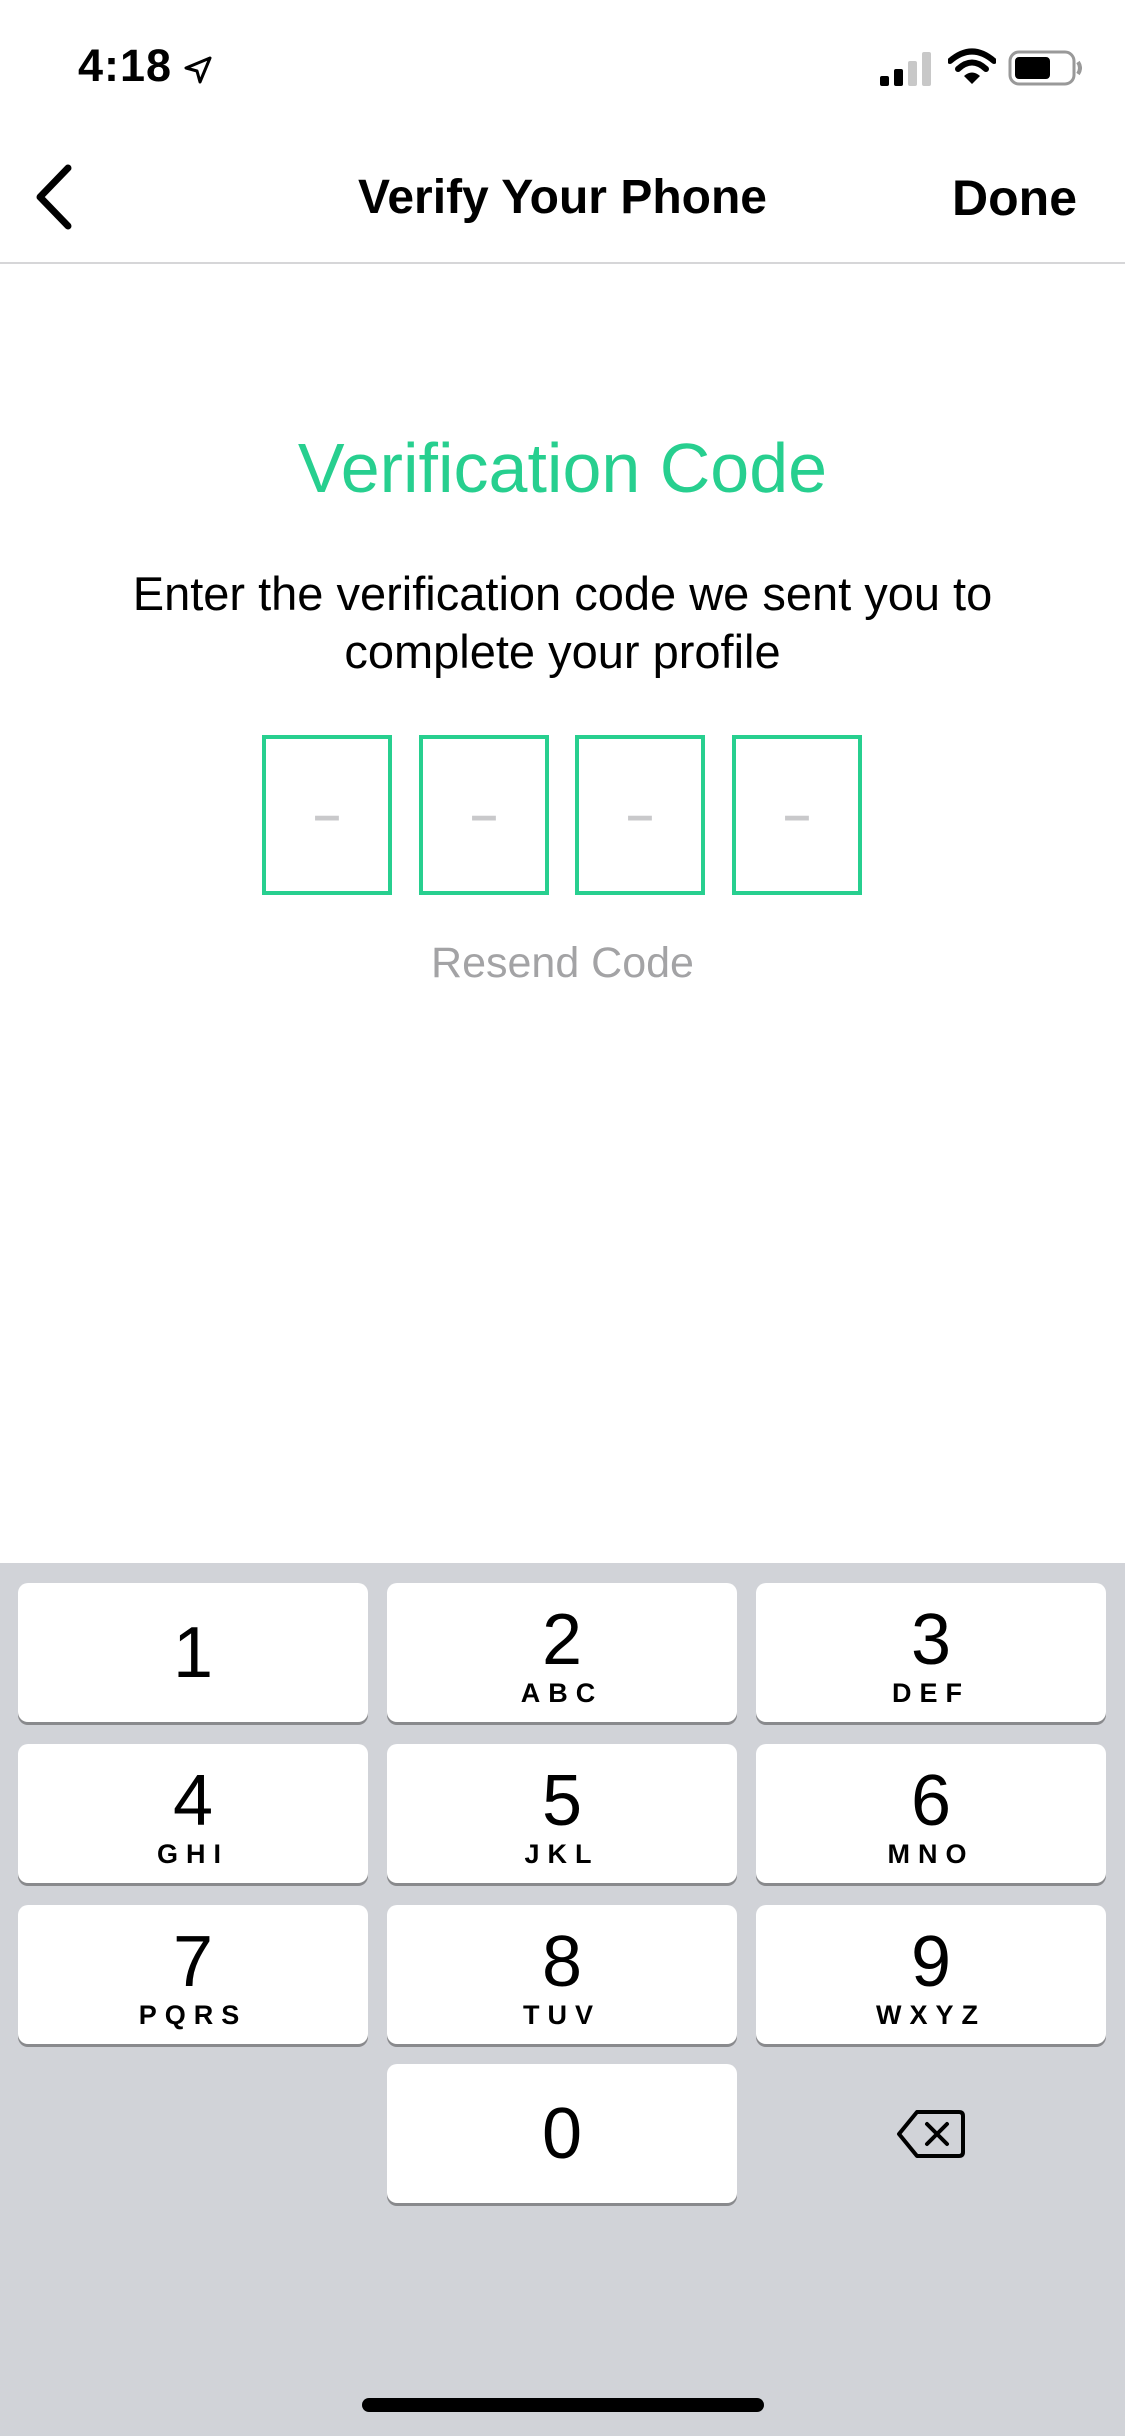  I want to click on key-digit: 7, so click(193, 1962).